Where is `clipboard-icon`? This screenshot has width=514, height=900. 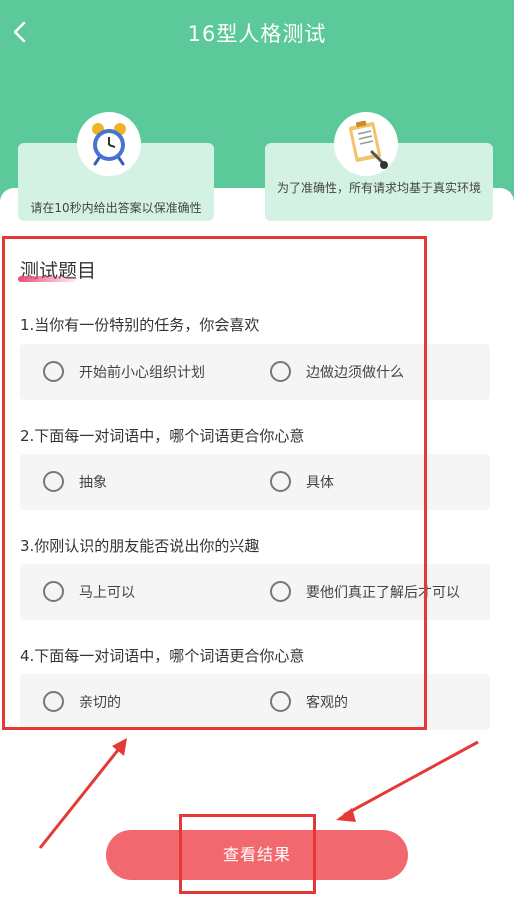
clipboard-icon is located at coordinates (366, 144).